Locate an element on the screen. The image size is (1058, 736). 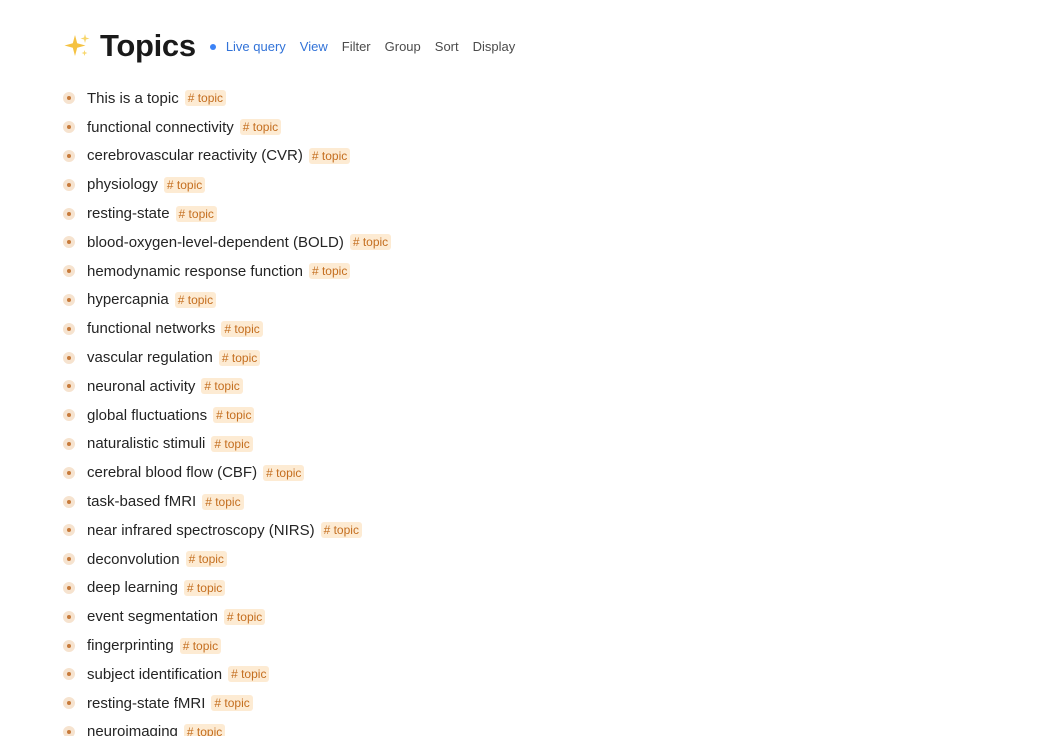
list-item: task-based fMRI # topic is located at coordinates (225, 501).